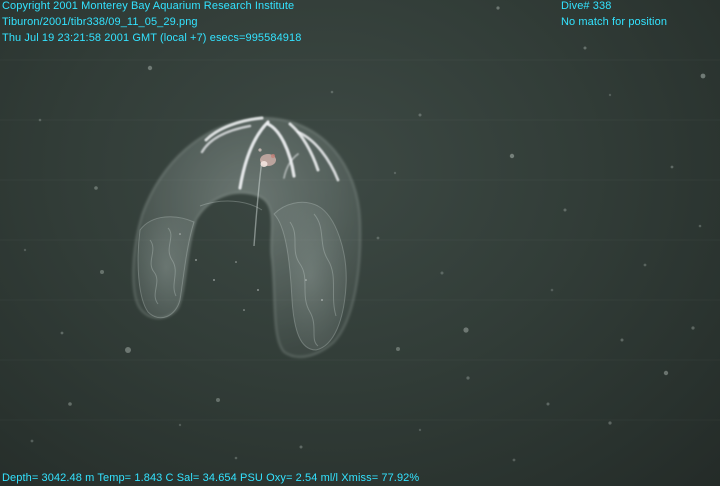 This screenshot has width=720, height=486. I want to click on position-status-text: No match for position, so click(614, 22).